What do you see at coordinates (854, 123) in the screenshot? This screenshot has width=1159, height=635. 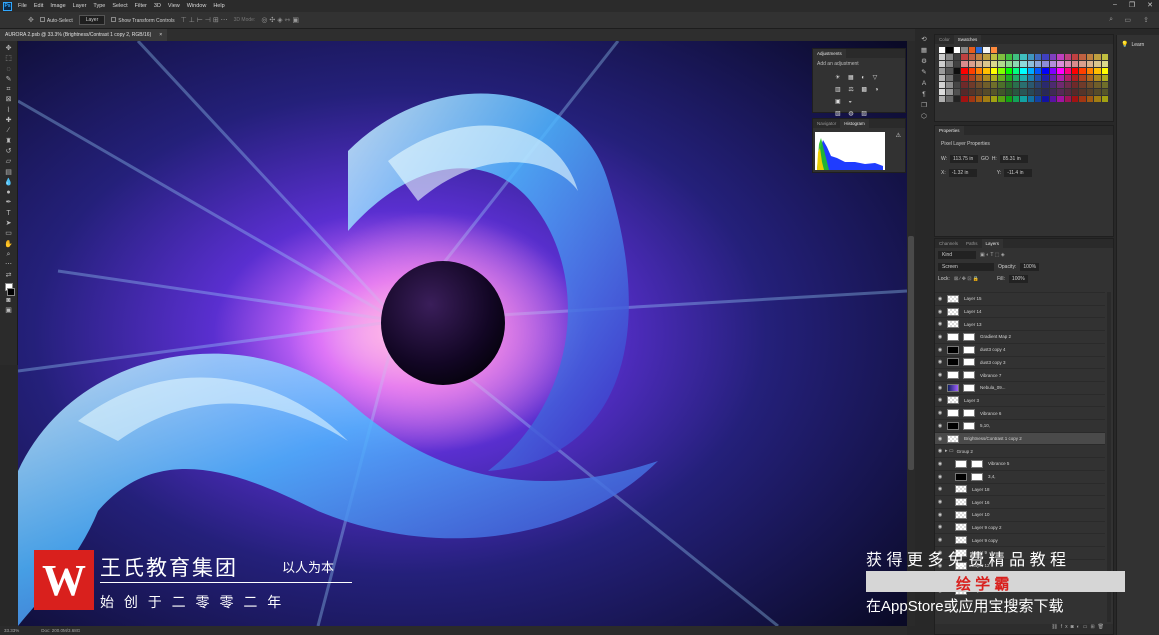 I see `tab-histogram: Histogram` at bounding box center [854, 123].